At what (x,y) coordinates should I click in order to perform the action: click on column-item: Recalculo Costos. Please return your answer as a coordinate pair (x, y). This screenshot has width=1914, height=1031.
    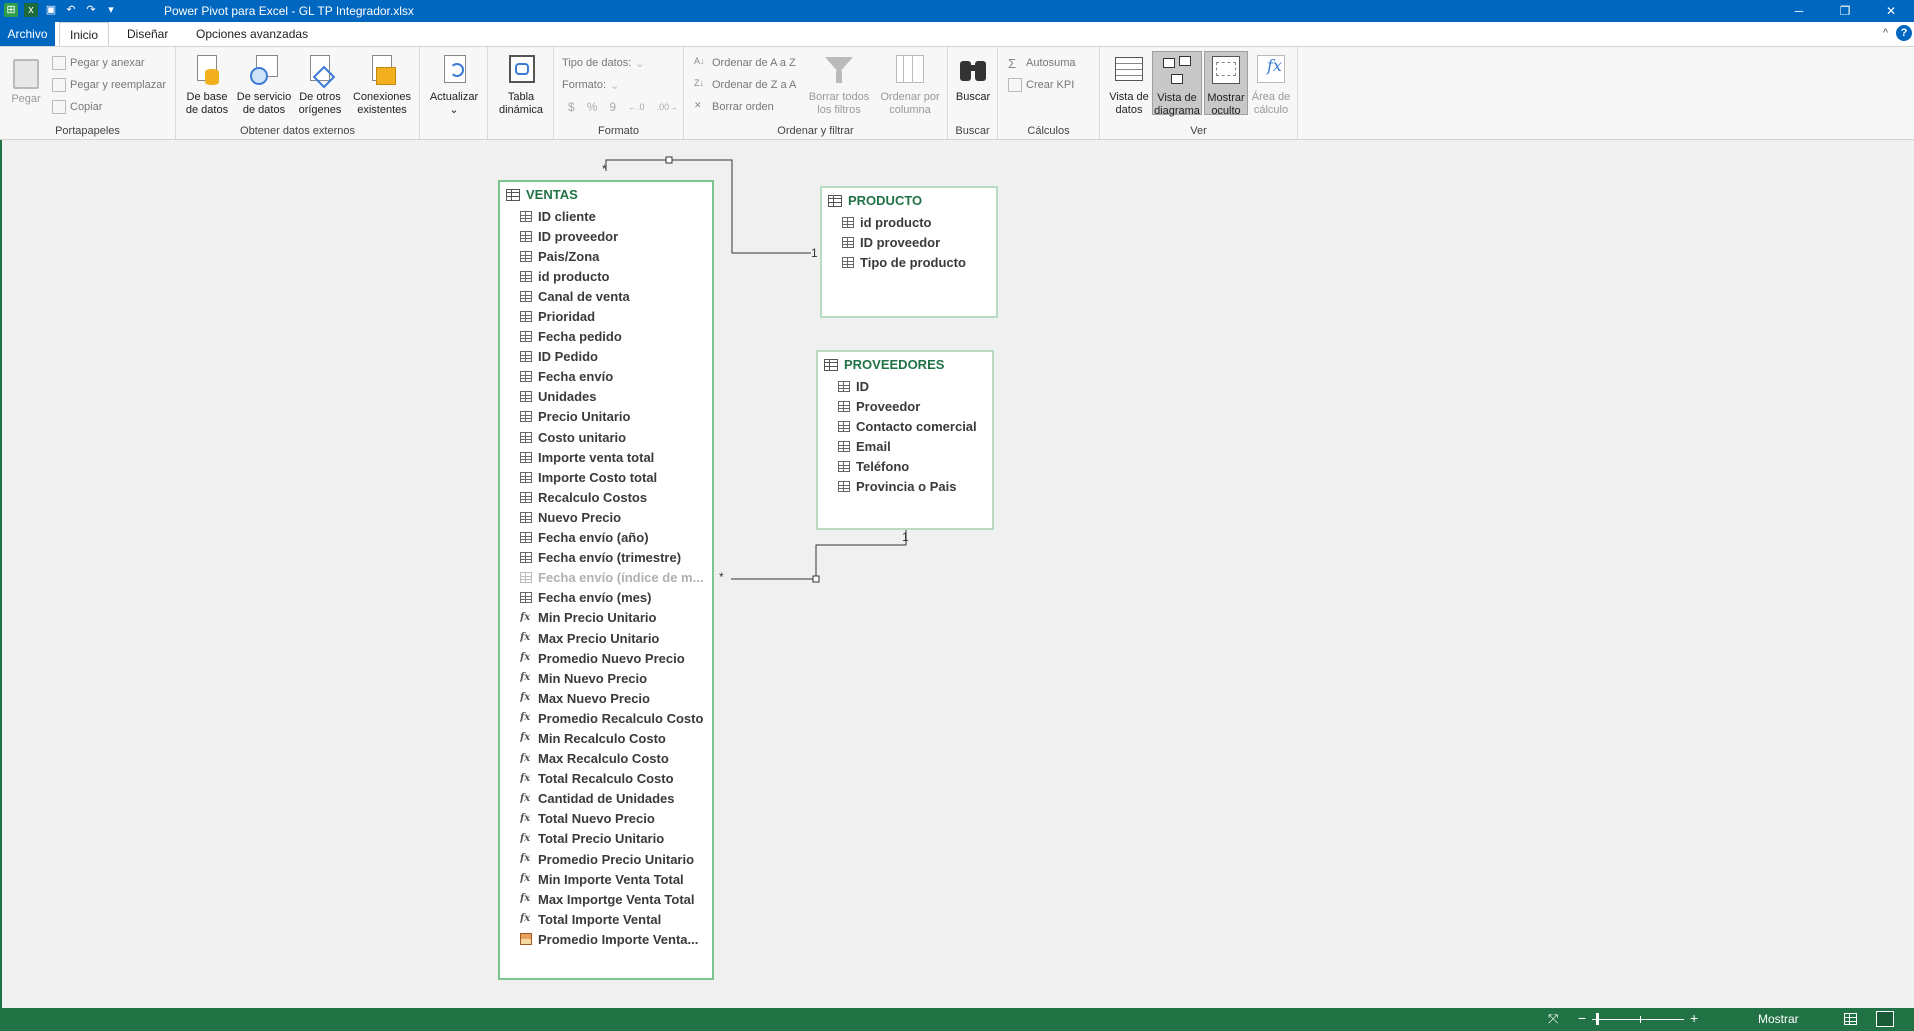
    Looking at the image, I should click on (616, 497).